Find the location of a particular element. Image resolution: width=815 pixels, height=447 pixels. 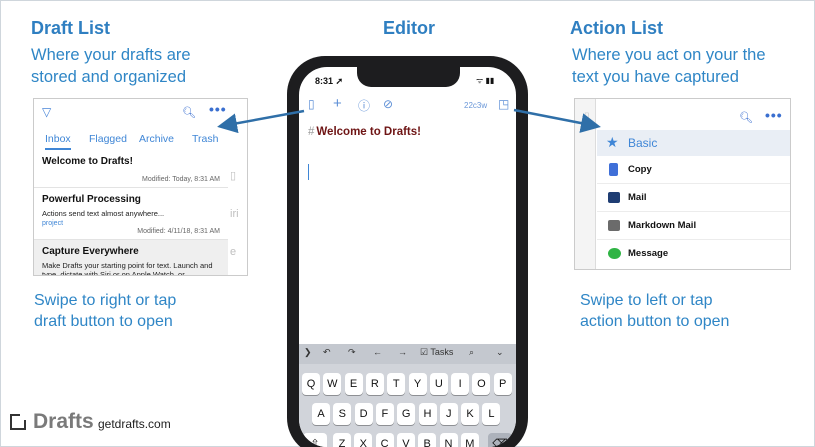

arrow-to-draft-list is located at coordinates (261, 121).